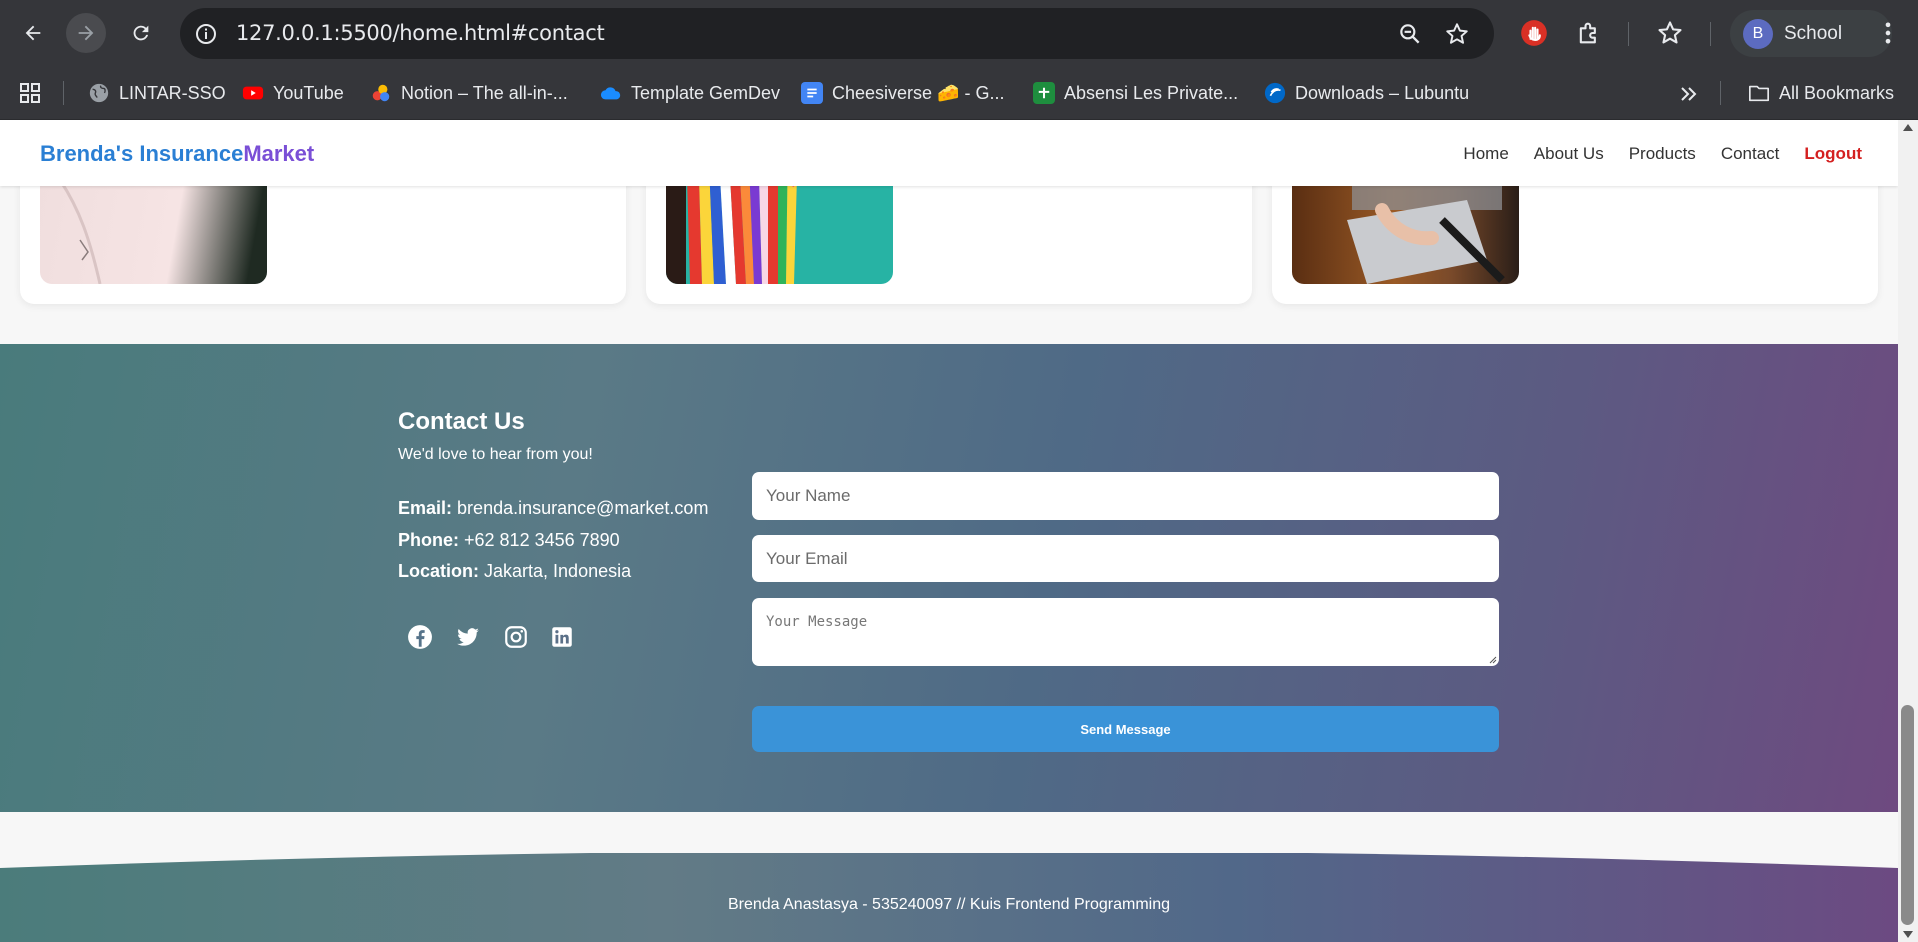 The height and width of the screenshot is (942, 1918). Describe the element at coordinates (1750, 154) in the screenshot. I see `nav-contact: Contact` at that location.